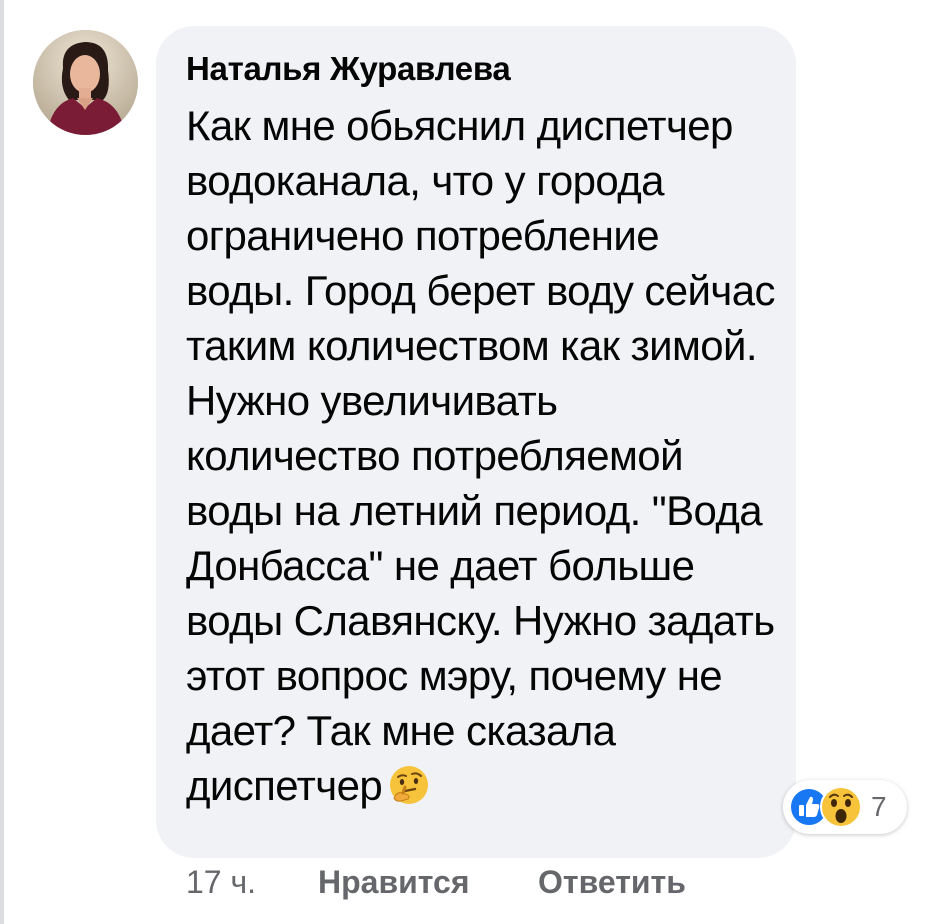  What do you see at coordinates (394, 882) in the screenshot?
I see `like-button: Нравится` at bounding box center [394, 882].